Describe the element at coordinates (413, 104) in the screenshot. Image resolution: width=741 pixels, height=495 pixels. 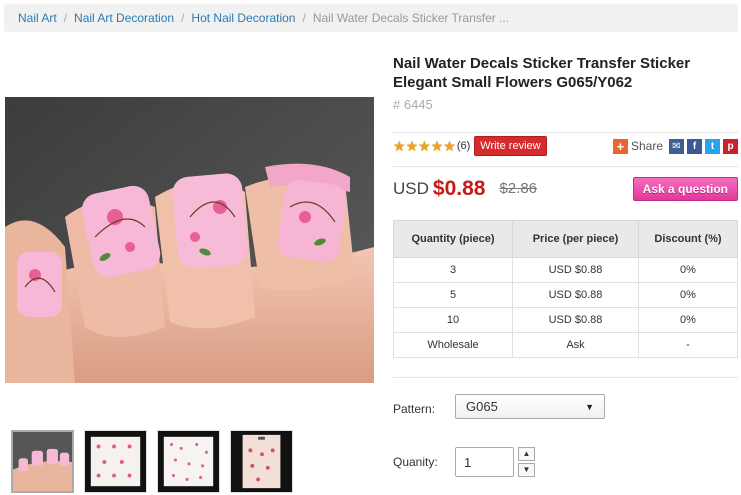
I see `product-sku: # 6445` at that location.